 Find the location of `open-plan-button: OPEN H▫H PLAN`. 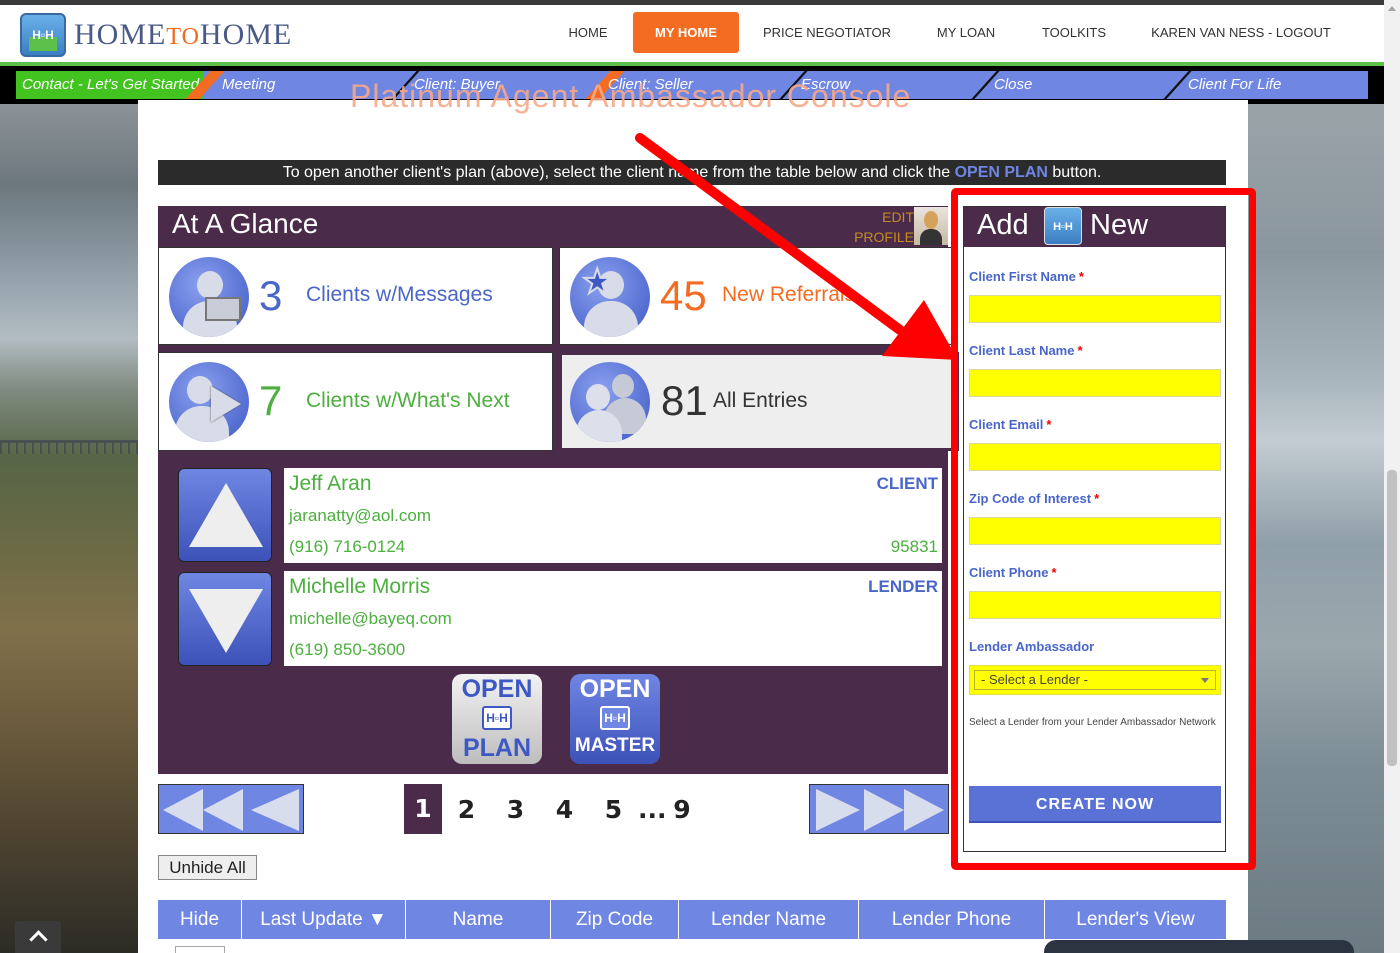

open-plan-button: OPEN H▫H PLAN is located at coordinates (497, 719).